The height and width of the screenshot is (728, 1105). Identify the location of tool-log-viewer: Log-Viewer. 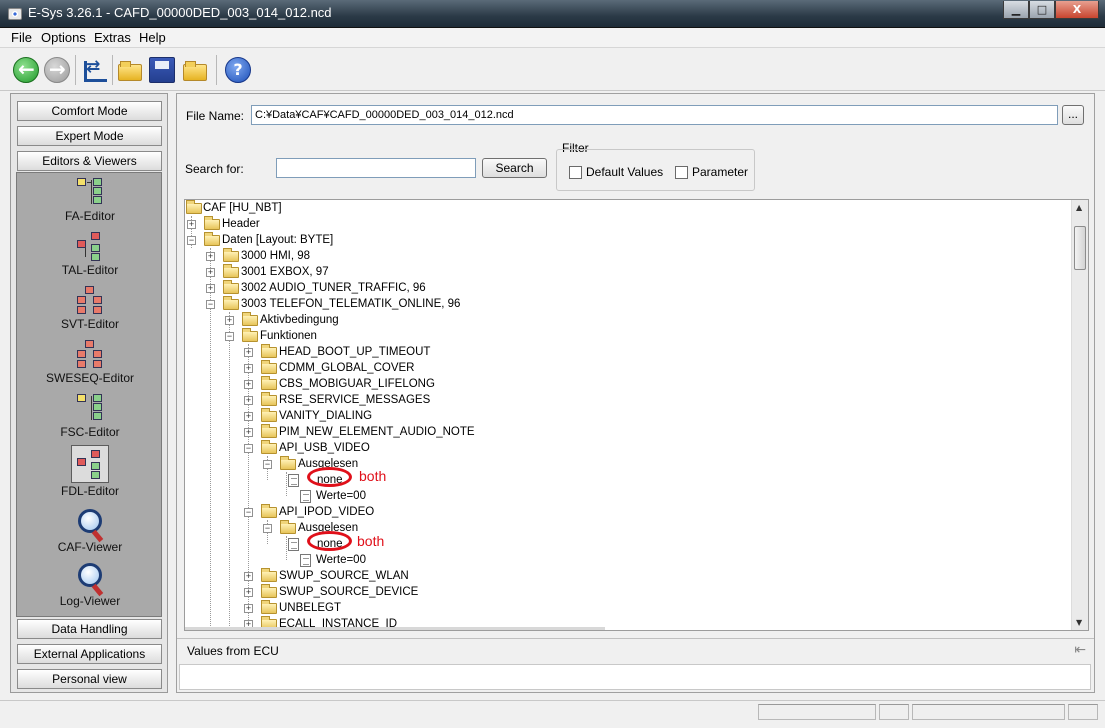
(90, 584).